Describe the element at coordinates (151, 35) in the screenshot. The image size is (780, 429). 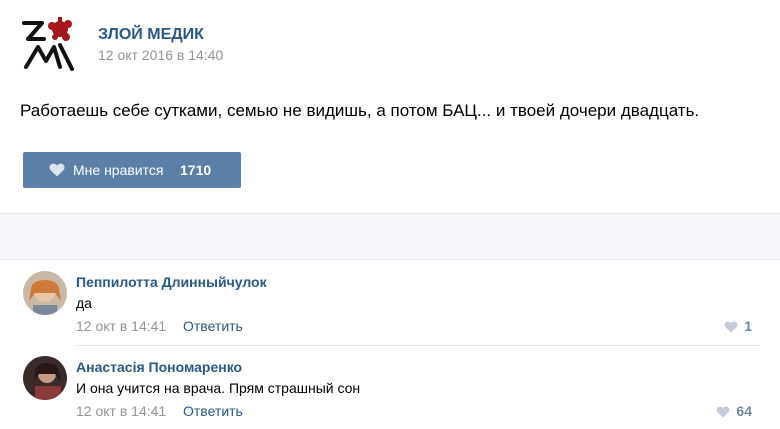
I see `post-author: ЗЛОЙ МЕДИК` at that location.